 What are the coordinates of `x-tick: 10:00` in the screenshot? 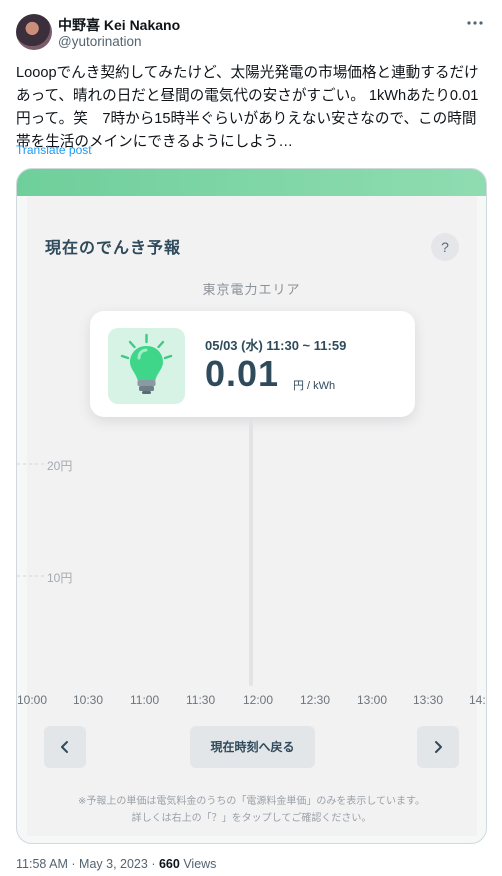 It's located at (32, 700).